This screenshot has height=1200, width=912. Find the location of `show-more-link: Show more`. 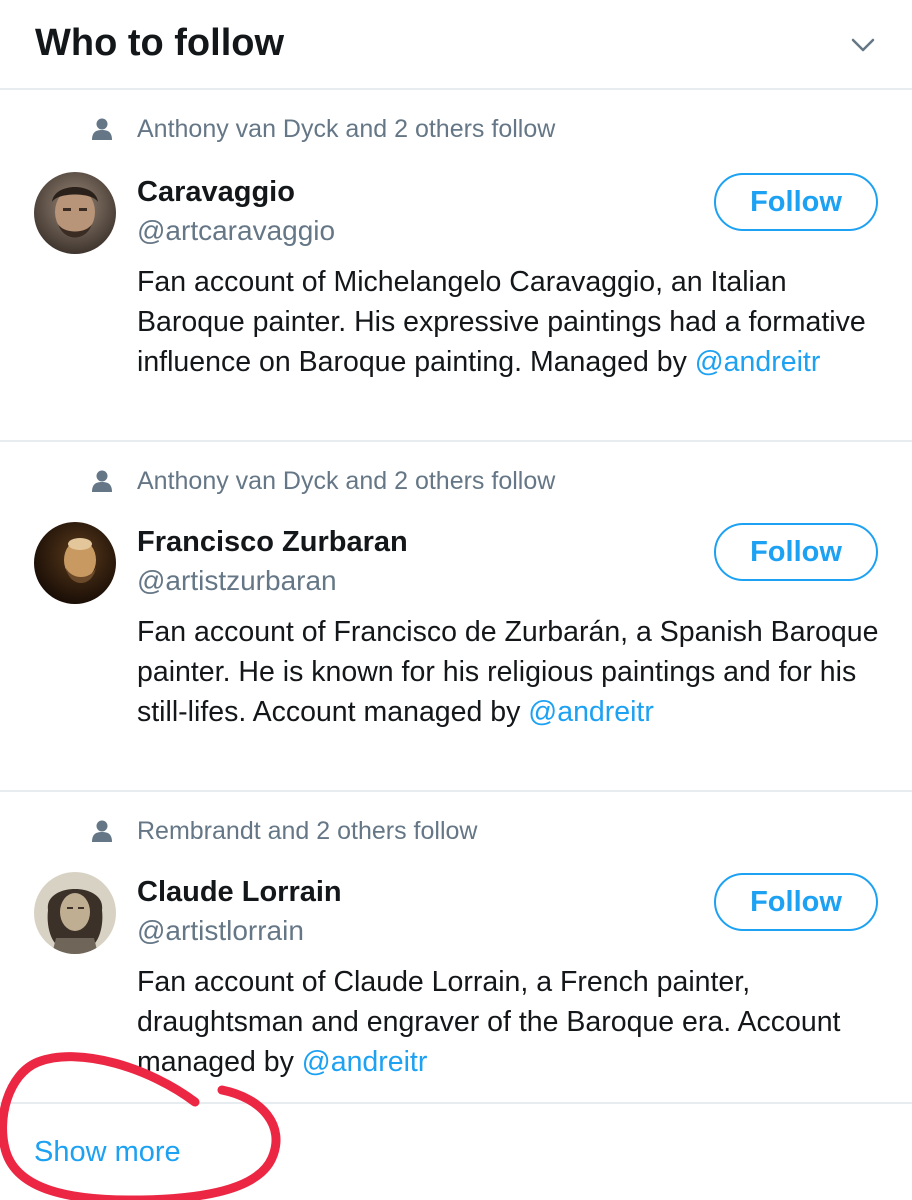

show-more-link: Show more is located at coordinates (107, 1152).